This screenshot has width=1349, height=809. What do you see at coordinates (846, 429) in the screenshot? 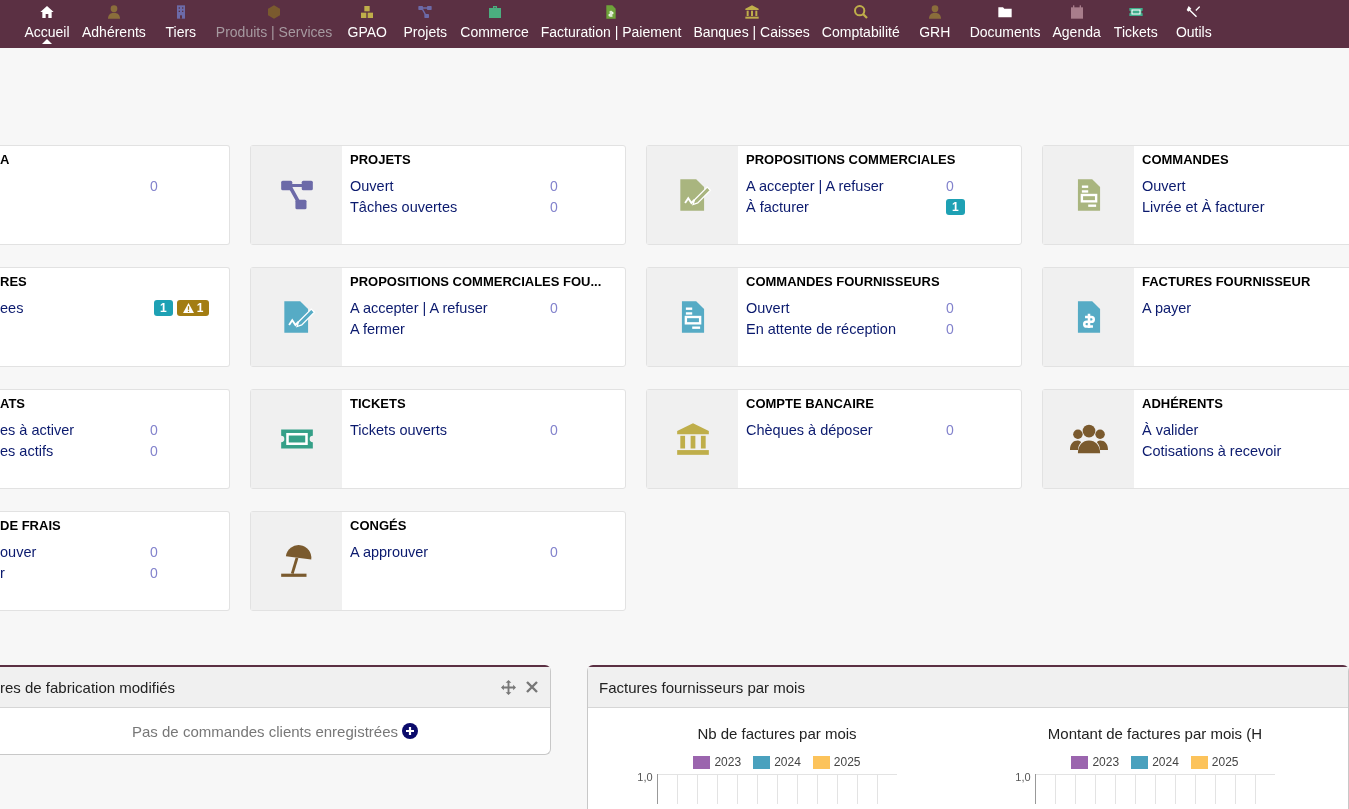
I see `card-link: Chèques à déposer` at bounding box center [846, 429].